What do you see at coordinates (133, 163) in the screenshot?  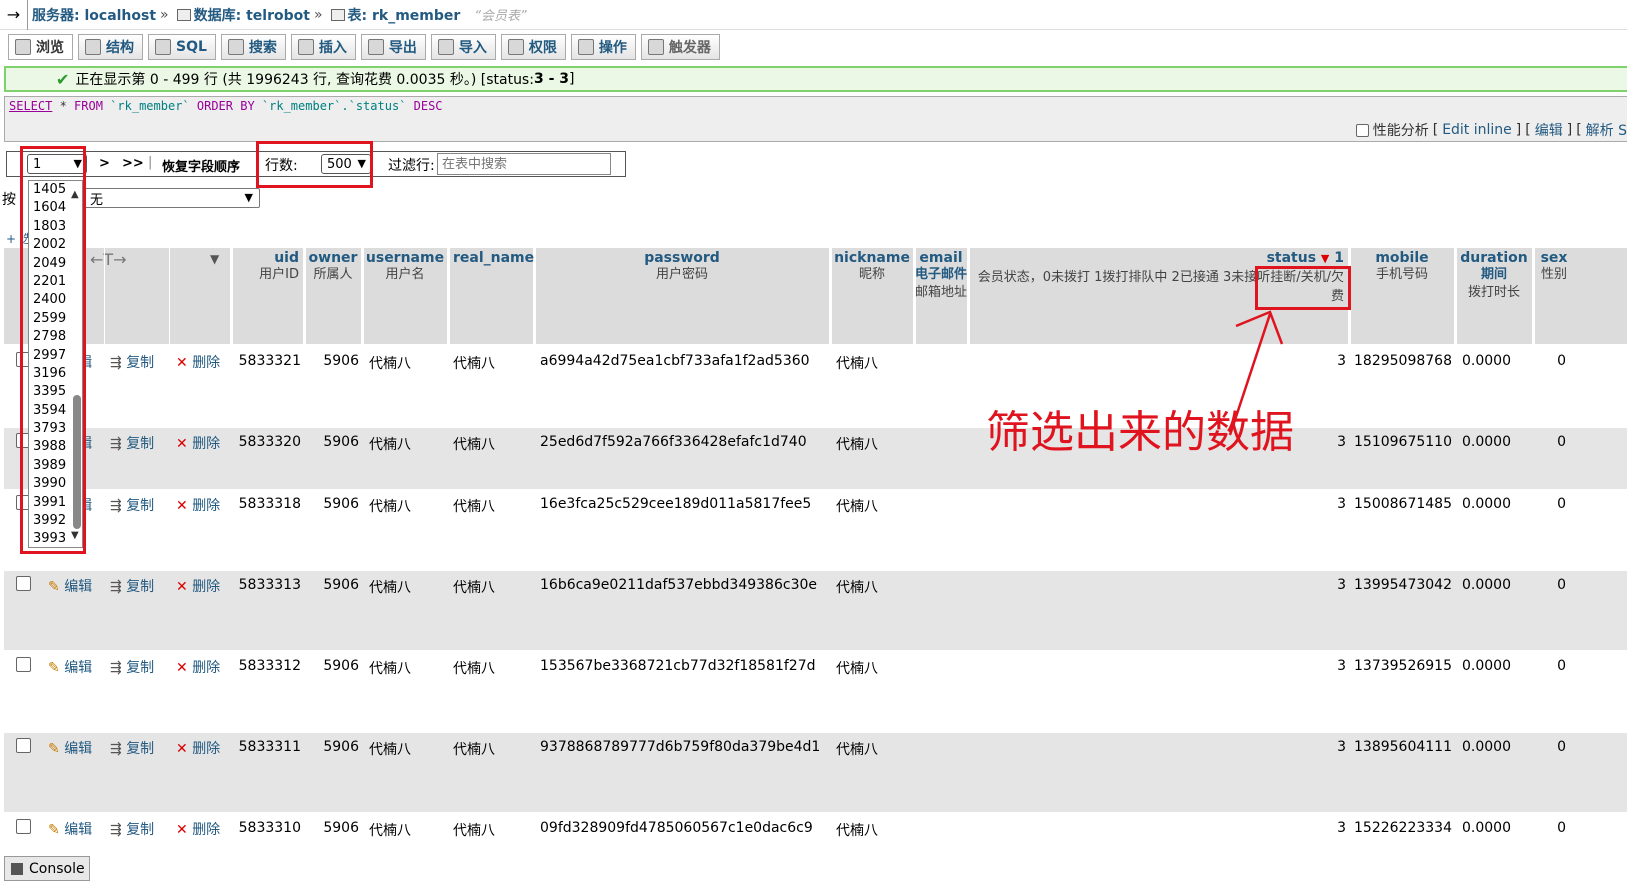 I see `last-page-button: >>` at bounding box center [133, 163].